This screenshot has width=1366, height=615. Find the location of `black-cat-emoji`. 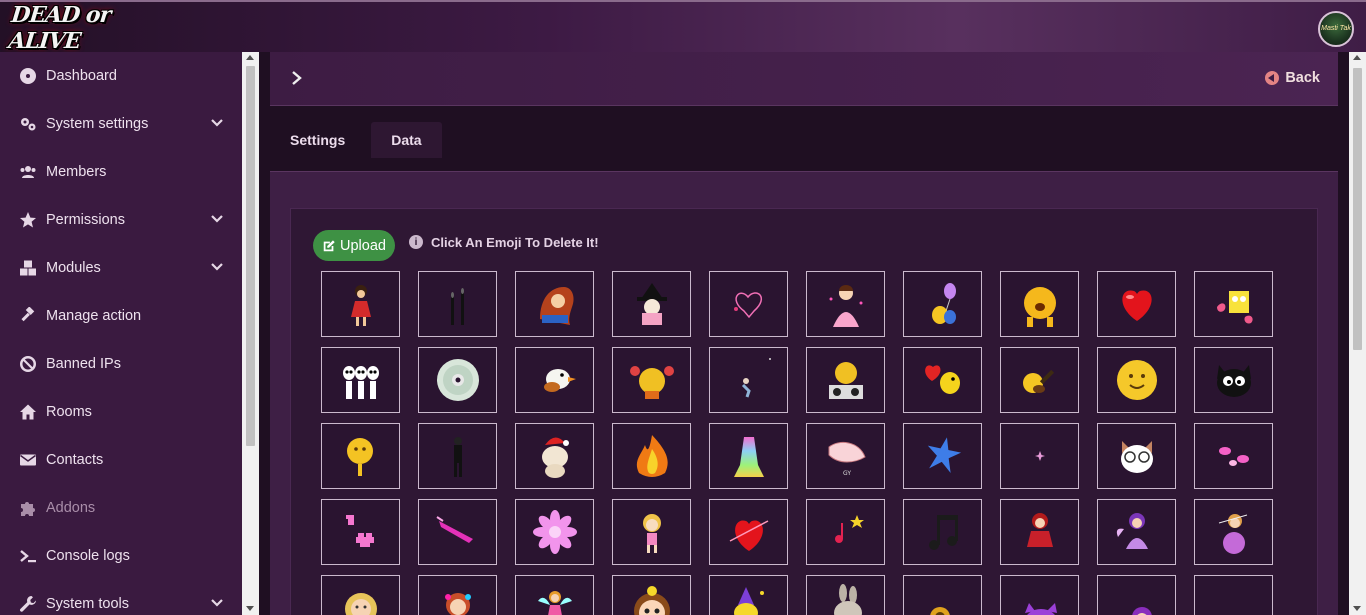

black-cat-emoji is located at coordinates (1233, 381).